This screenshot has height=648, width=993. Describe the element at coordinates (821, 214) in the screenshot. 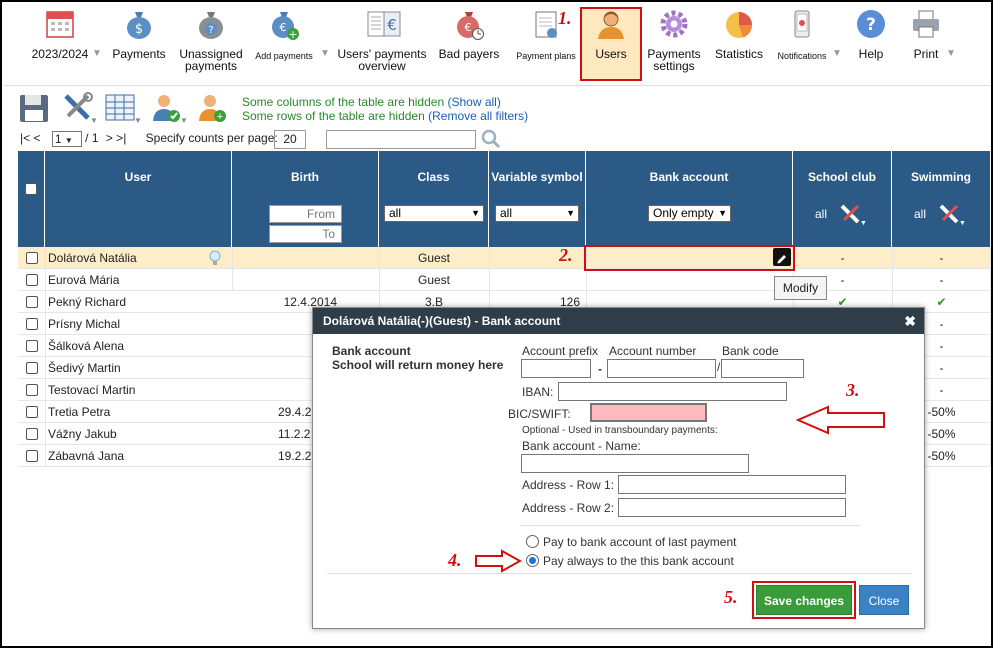

I see `club-filter-all: all` at that location.